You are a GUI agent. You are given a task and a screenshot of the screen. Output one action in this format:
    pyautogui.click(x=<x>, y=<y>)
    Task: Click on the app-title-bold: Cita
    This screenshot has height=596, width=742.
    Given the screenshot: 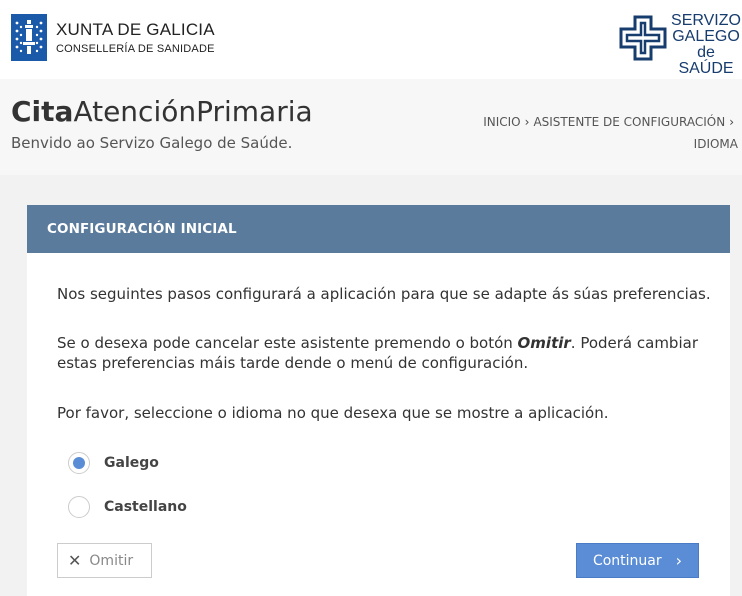 What is the action you would take?
    pyautogui.click(x=42, y=111)
    